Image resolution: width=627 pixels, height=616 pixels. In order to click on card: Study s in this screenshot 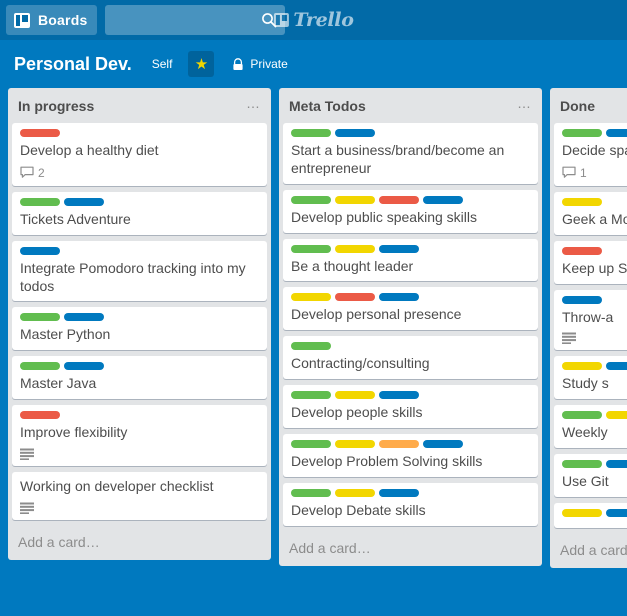, I will do `click(590, 378)`.